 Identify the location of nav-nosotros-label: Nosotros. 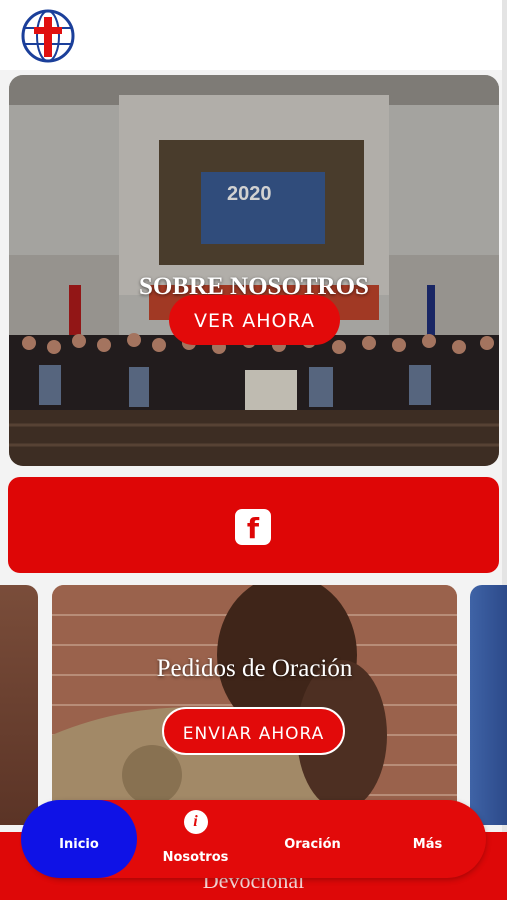
(195, 857).